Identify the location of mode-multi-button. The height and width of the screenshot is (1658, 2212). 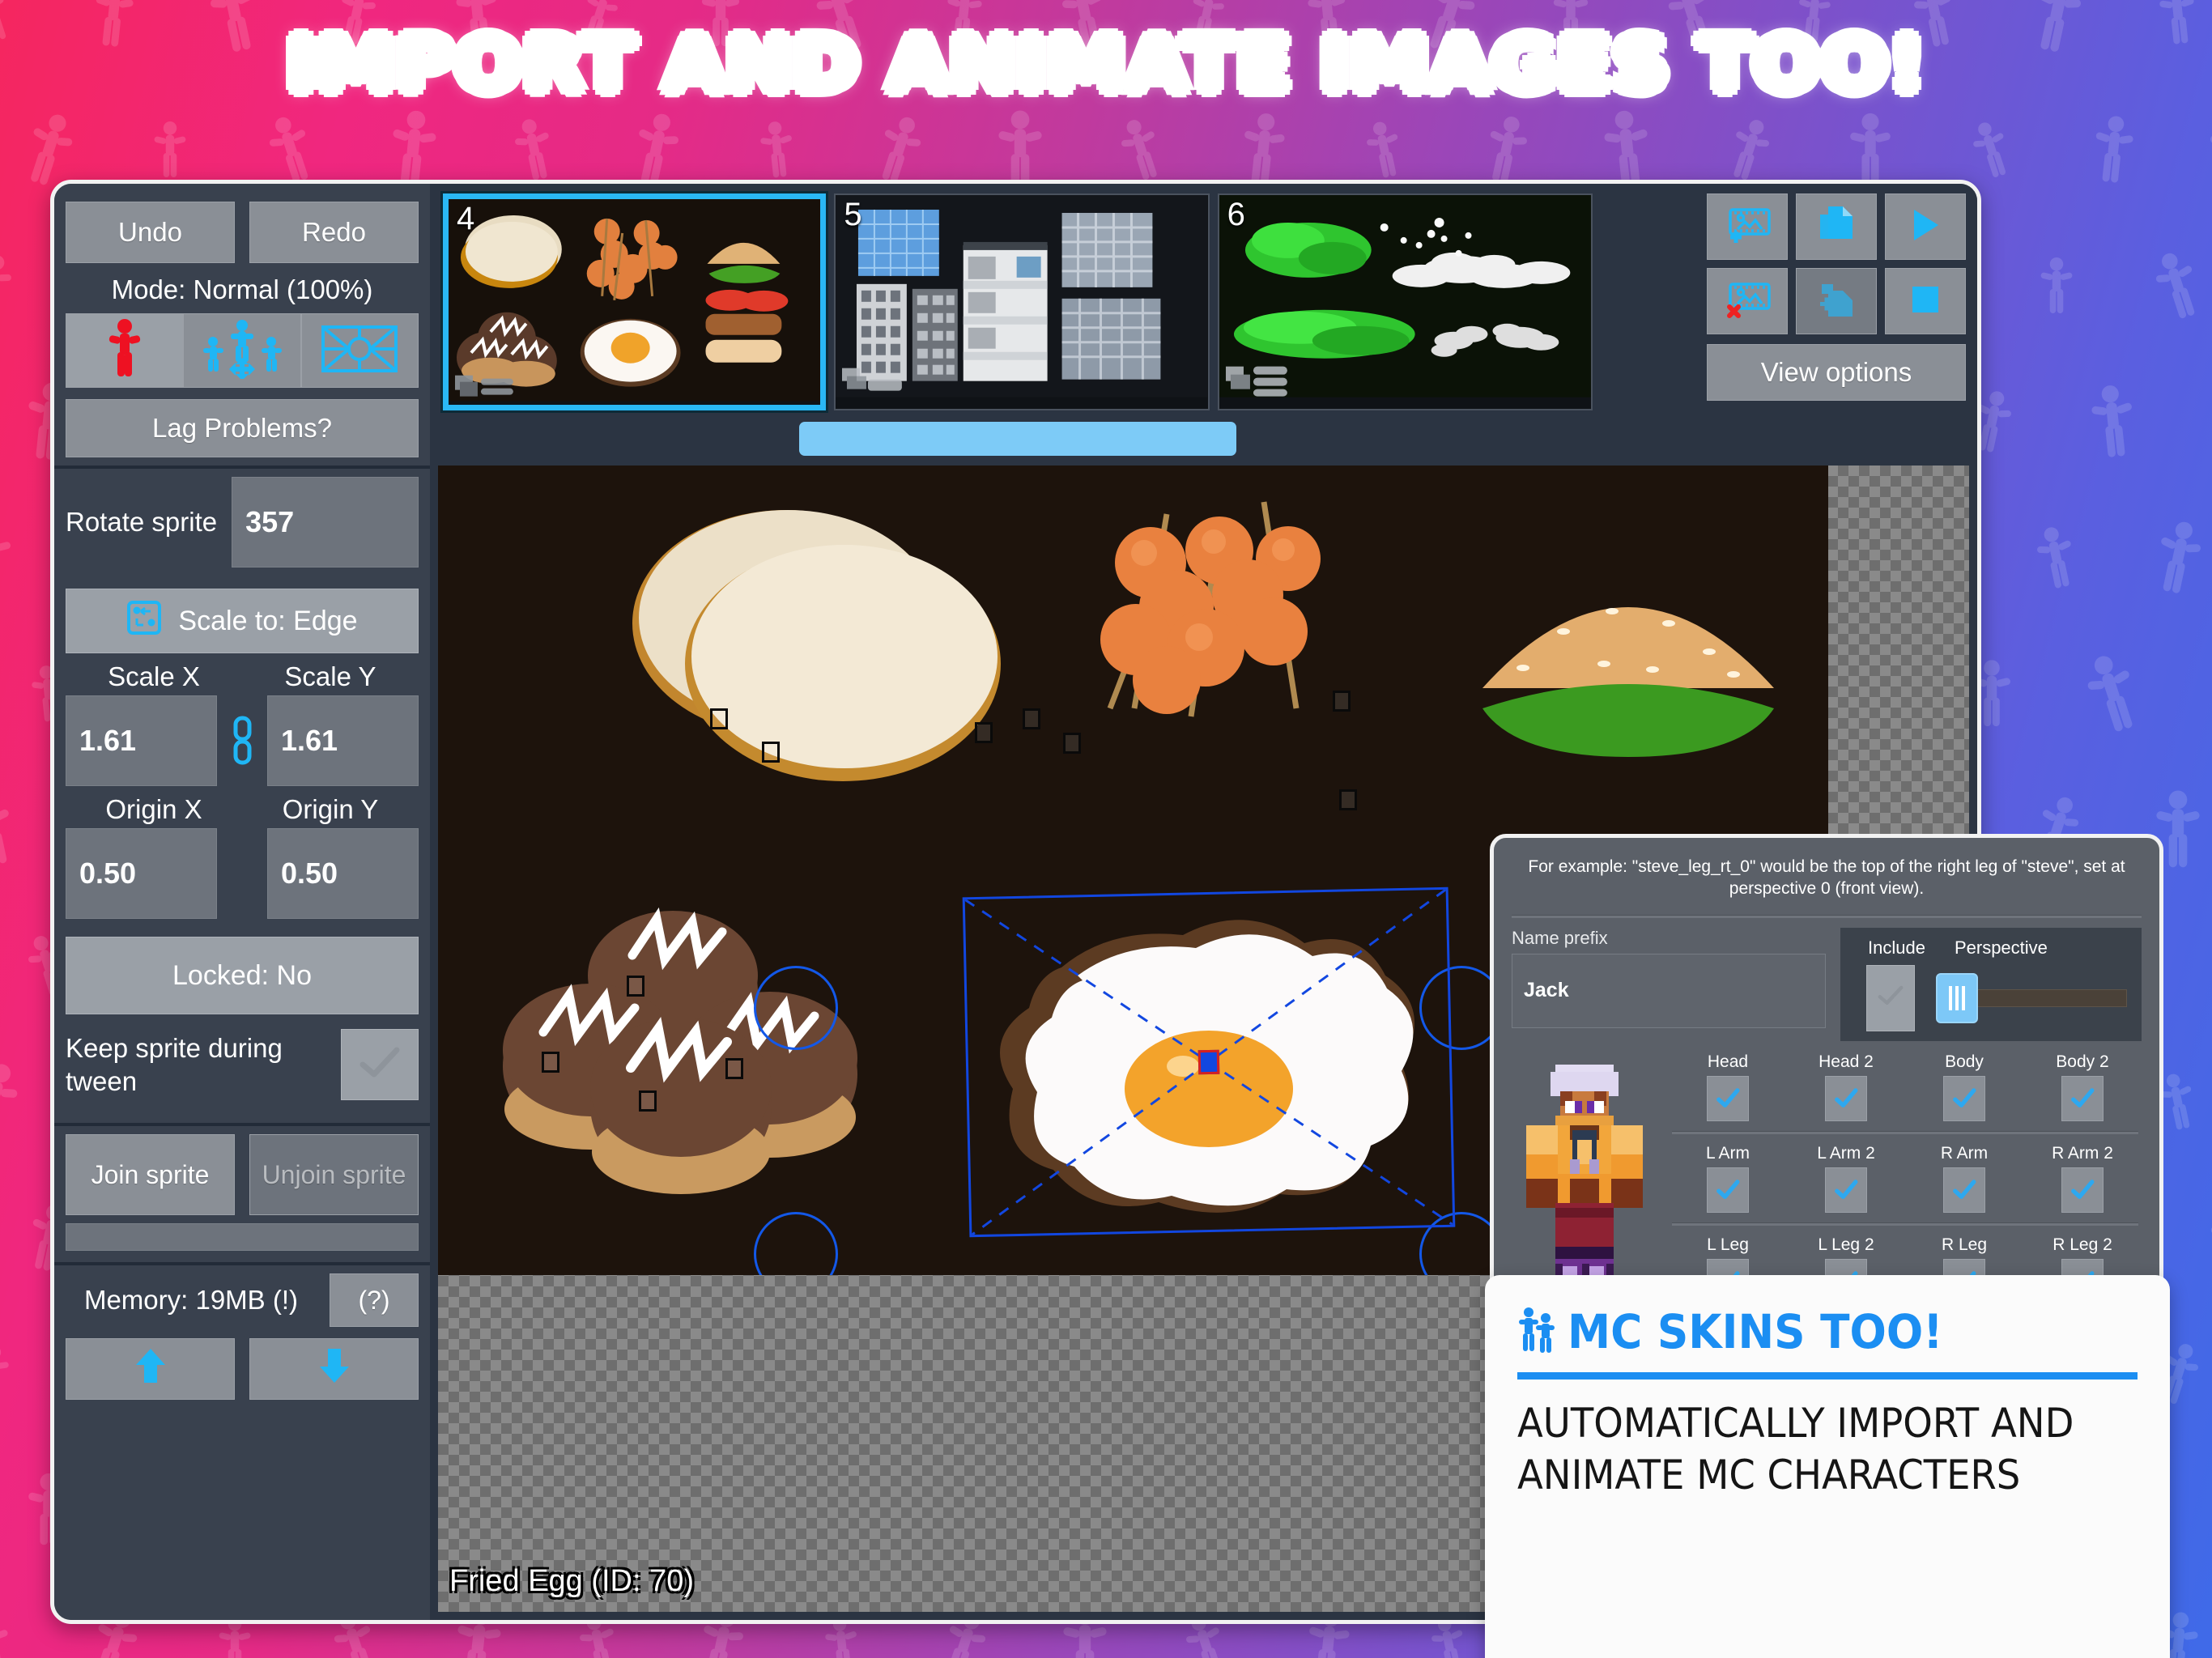
(242, 350).